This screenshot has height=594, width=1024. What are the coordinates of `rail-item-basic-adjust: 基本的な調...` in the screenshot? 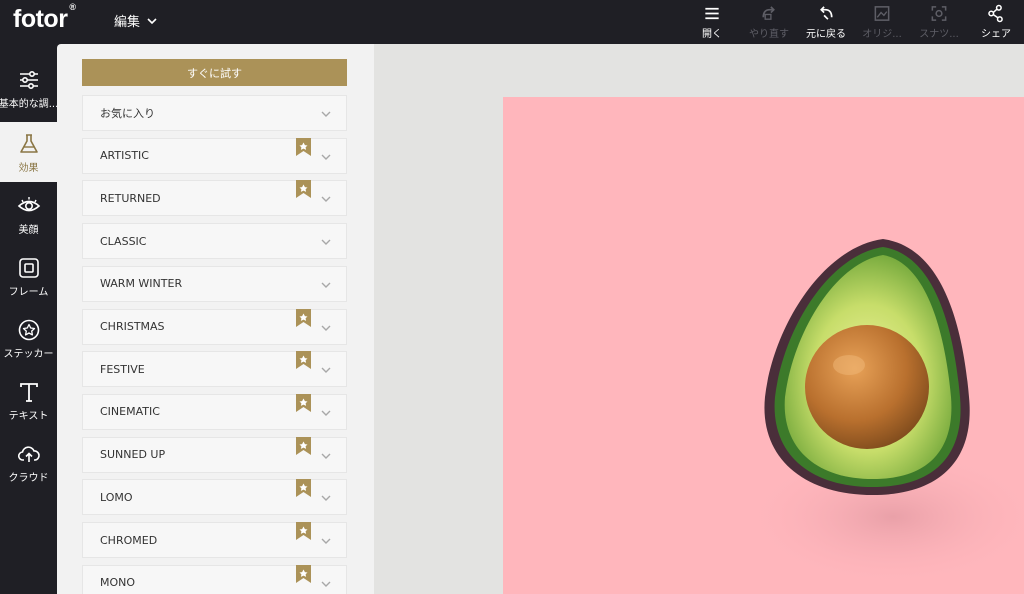 It's located at (29, 88).